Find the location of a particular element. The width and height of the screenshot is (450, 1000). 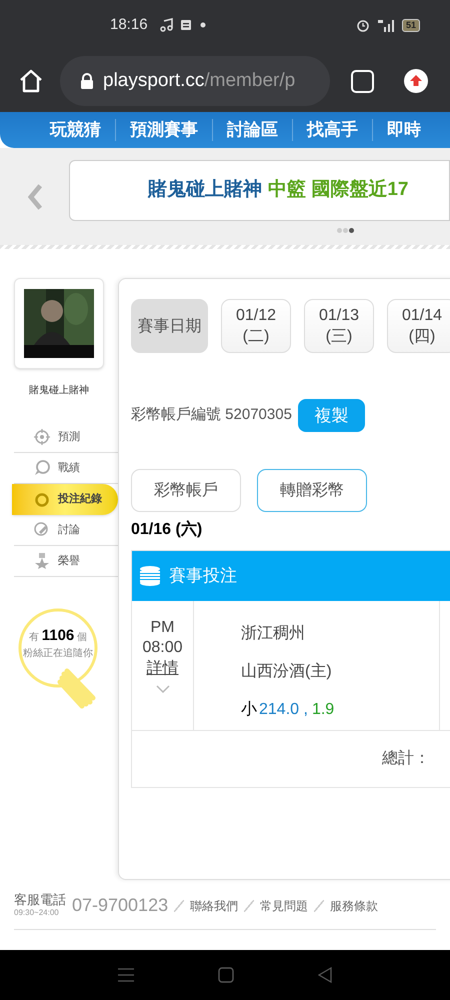

nav-link: 即時 is located at coordinates (404, 130).